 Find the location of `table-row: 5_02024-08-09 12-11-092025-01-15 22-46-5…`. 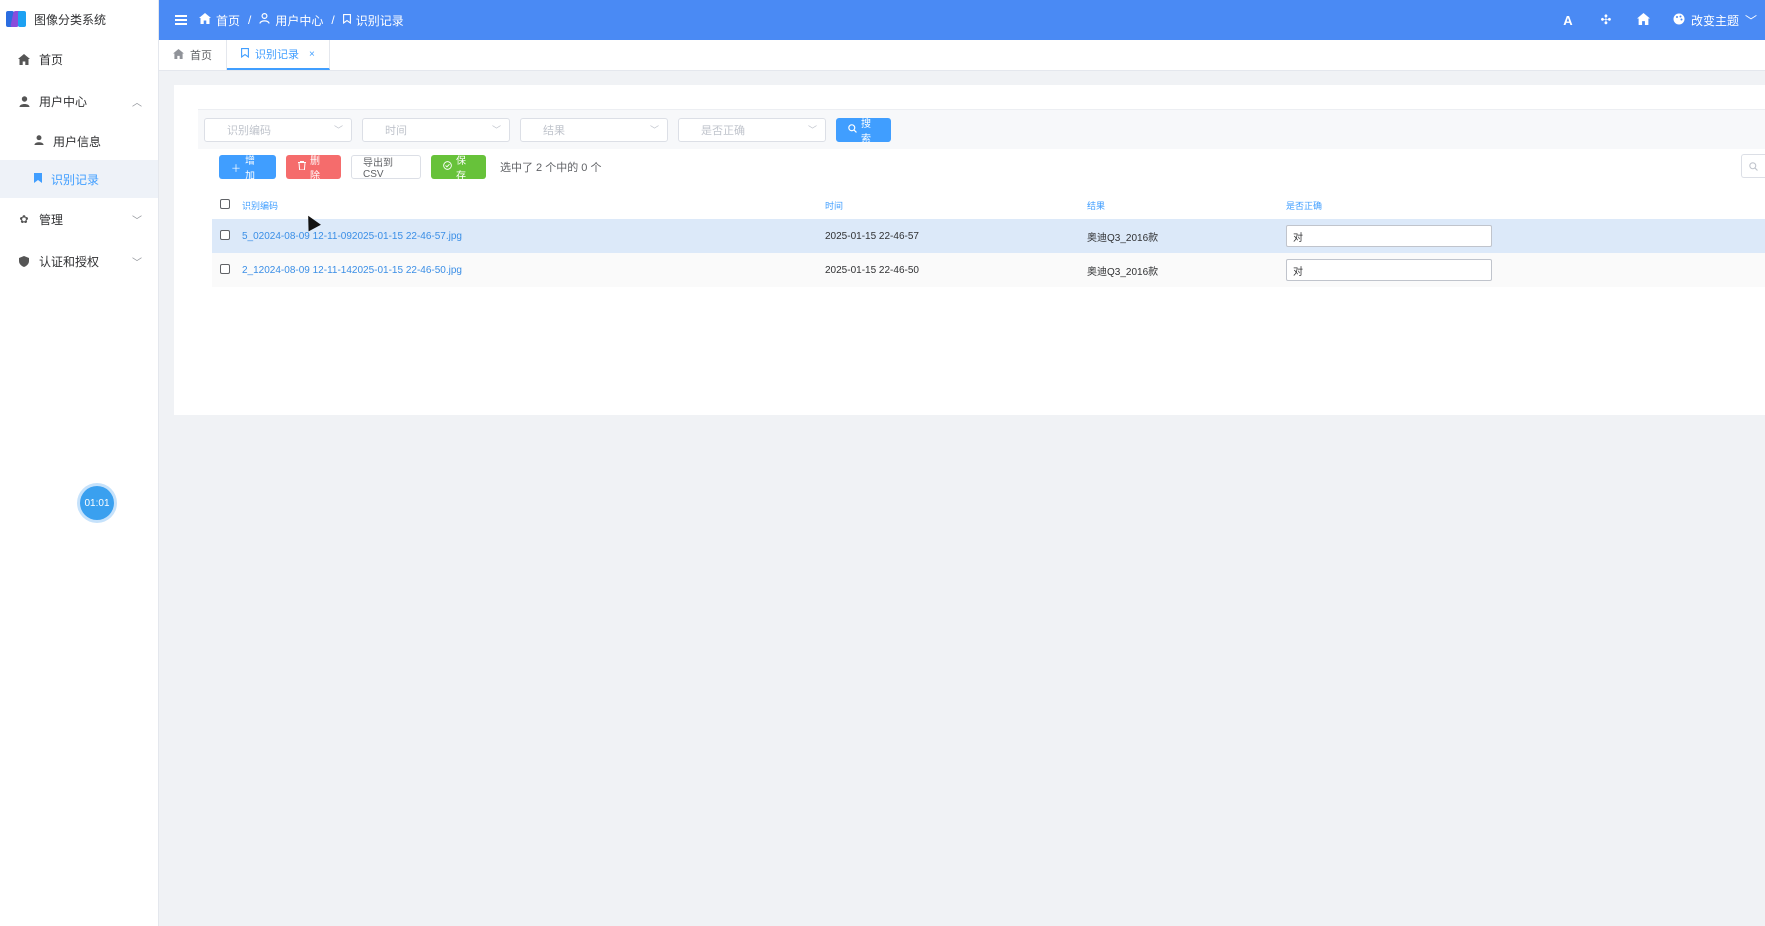

table-row: 5_02024-08-09 12-11-092025-01-15 22-46-5… is located at coordinates (988, 236).